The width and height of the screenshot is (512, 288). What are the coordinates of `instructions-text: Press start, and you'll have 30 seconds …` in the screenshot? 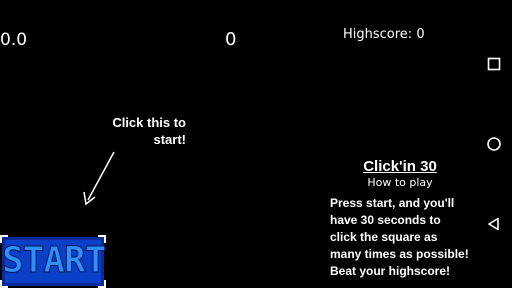 It's located at (399, 237).